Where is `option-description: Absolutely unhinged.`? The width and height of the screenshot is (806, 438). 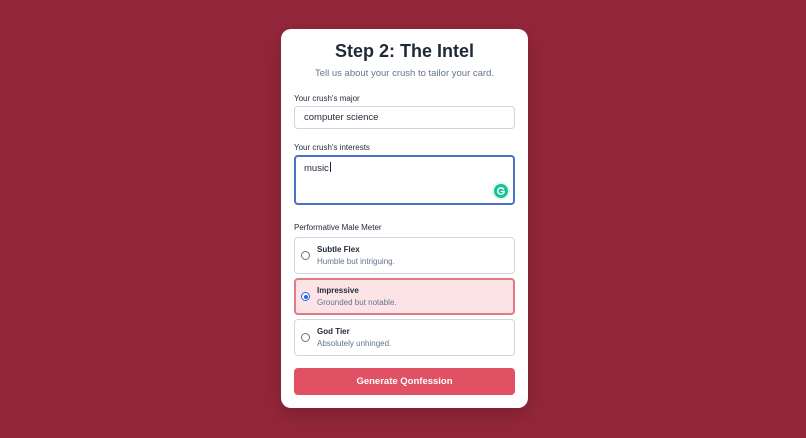 option-description: Absolutely unhinged. is located at coordinates (354, 343).